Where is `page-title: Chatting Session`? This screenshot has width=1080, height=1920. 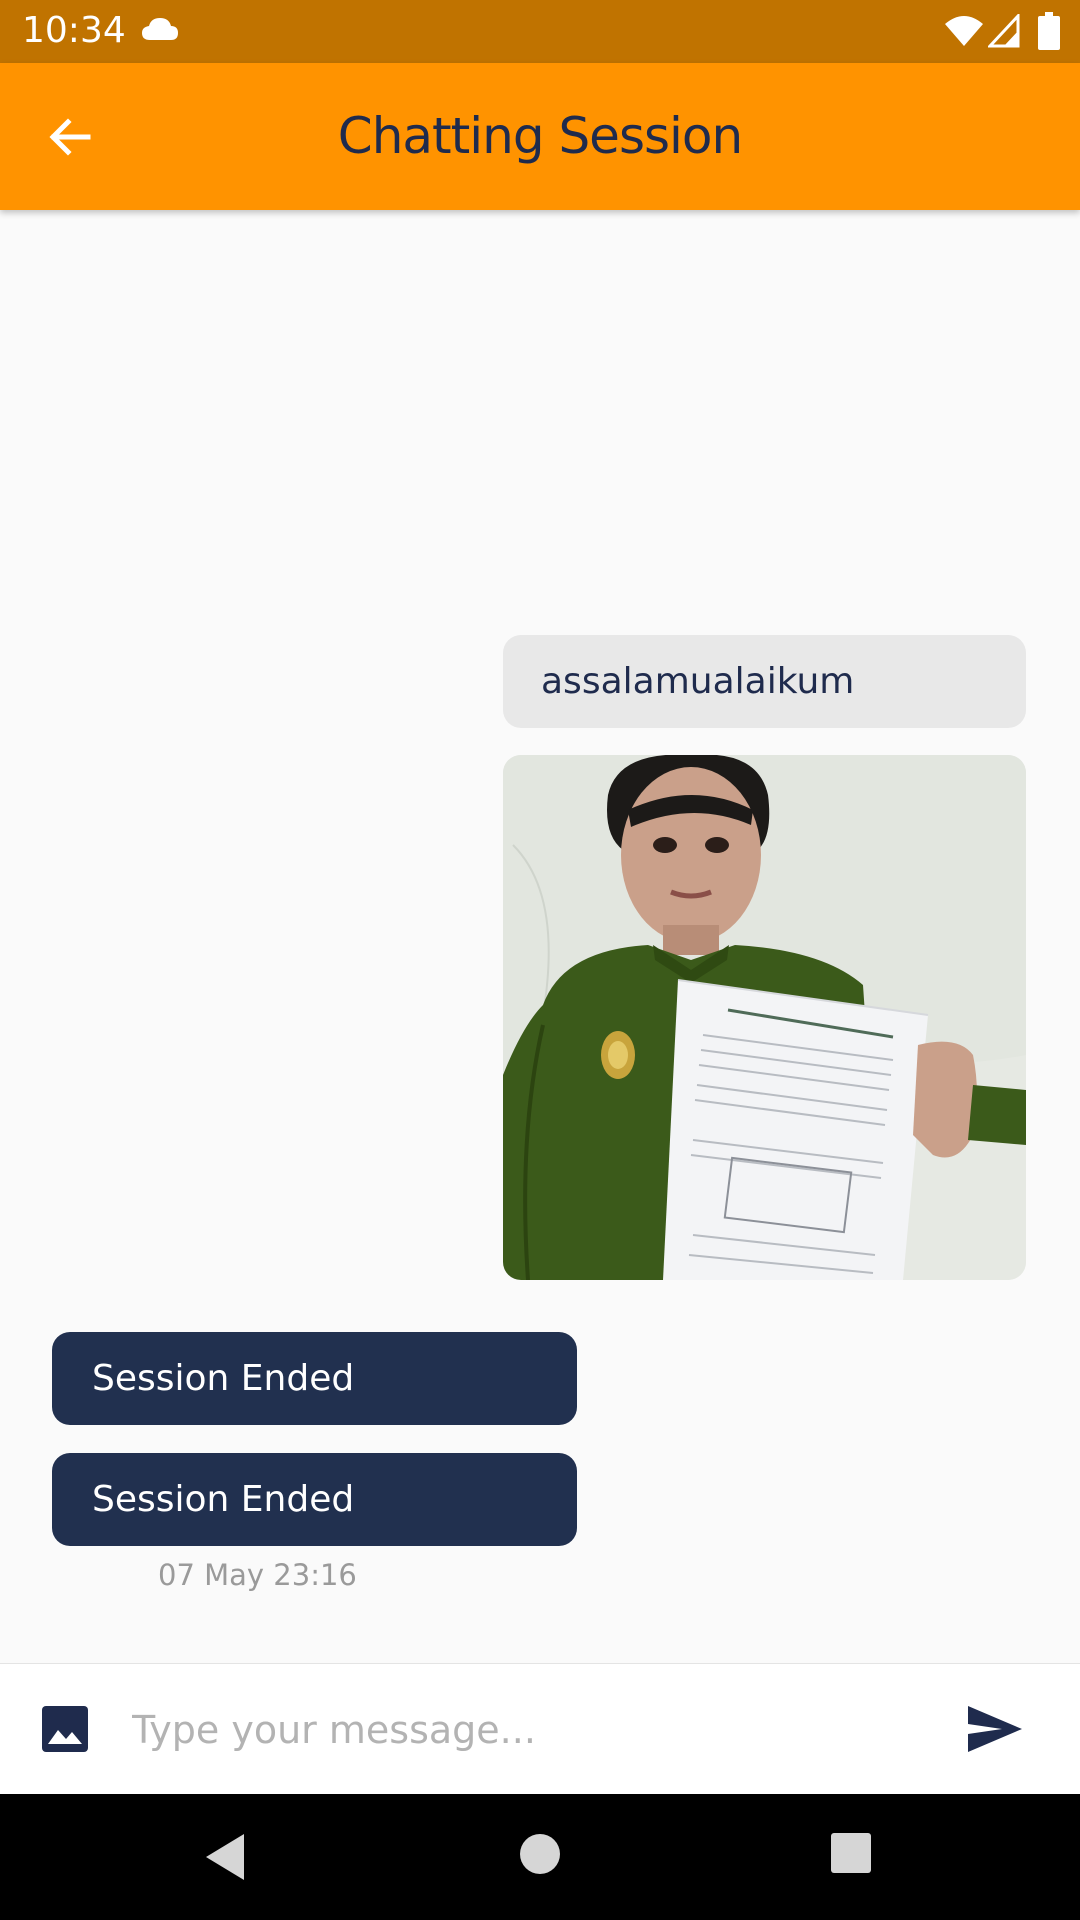
page-title: Chatting Session is located at coordinates (540, 136).